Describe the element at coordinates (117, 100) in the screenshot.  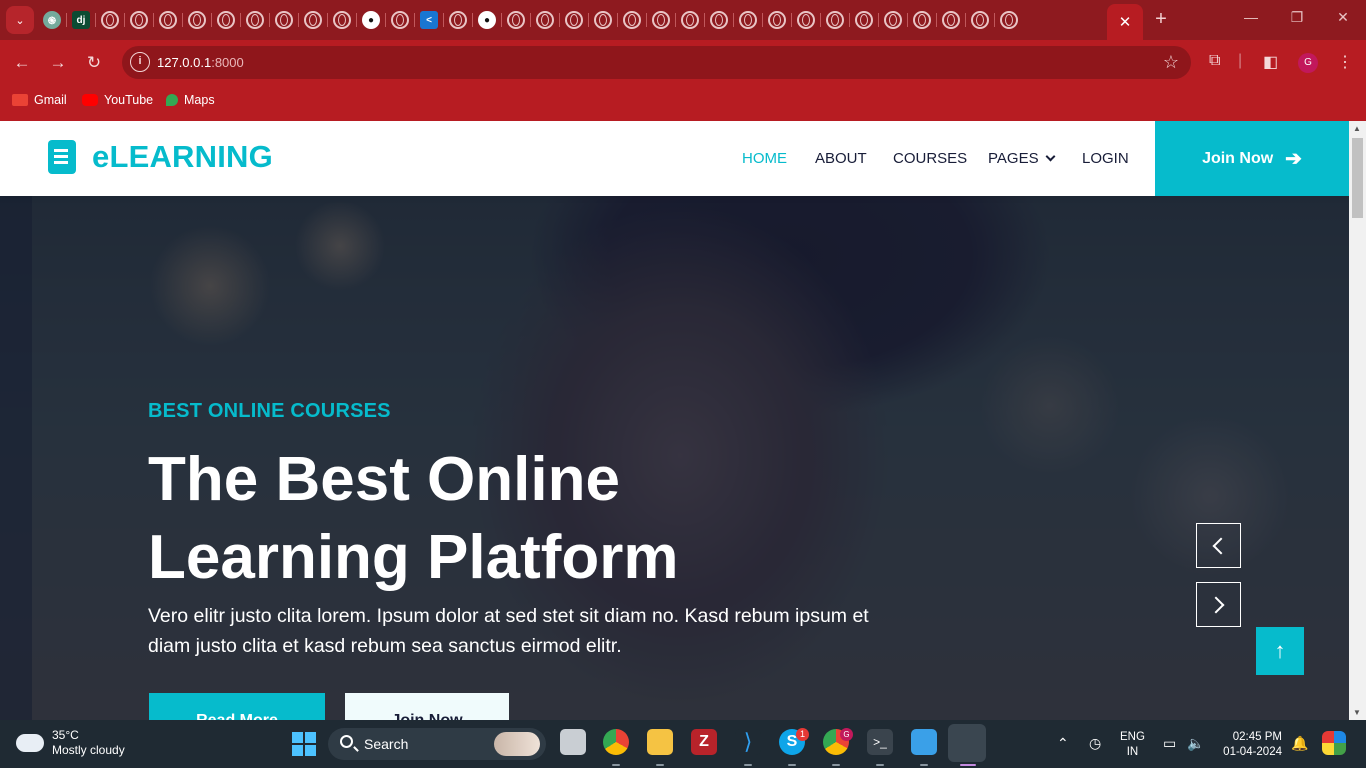
I see `bookmark-youtube: YouTube` at that location.